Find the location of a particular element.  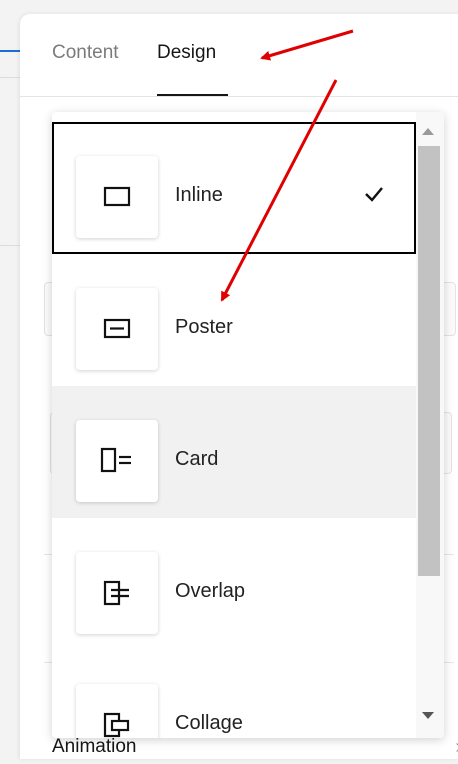

scroll-up-arrow-icon is located at coordinates (428, 131).